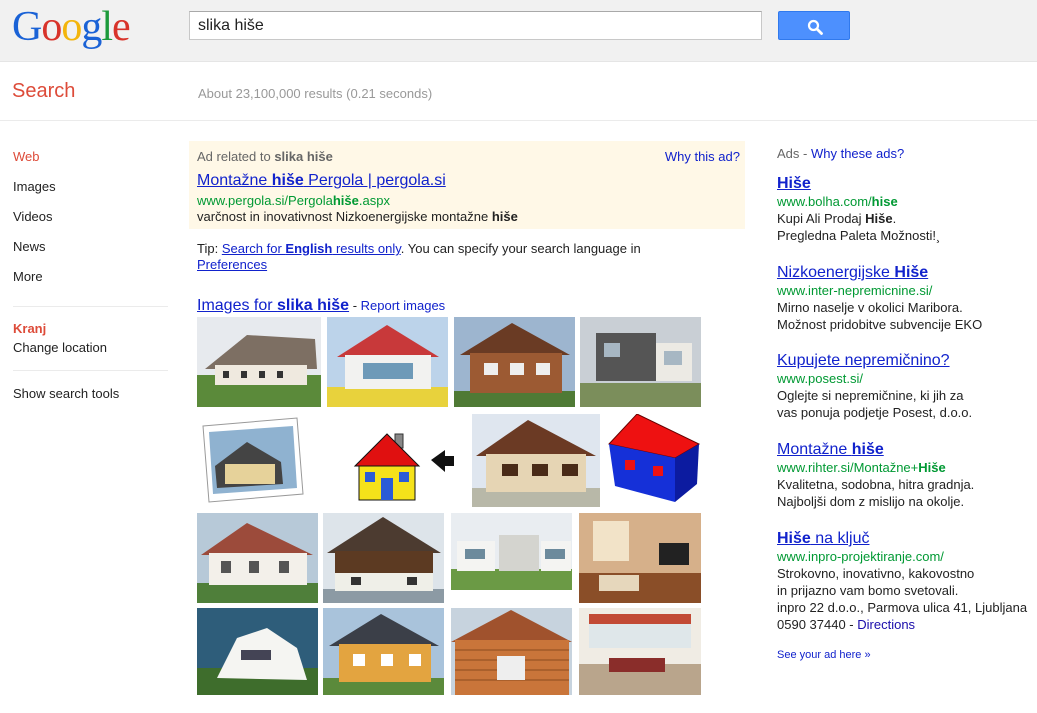  I want to click on ad-label: Ad related to slika hiše, so click(265, 156).